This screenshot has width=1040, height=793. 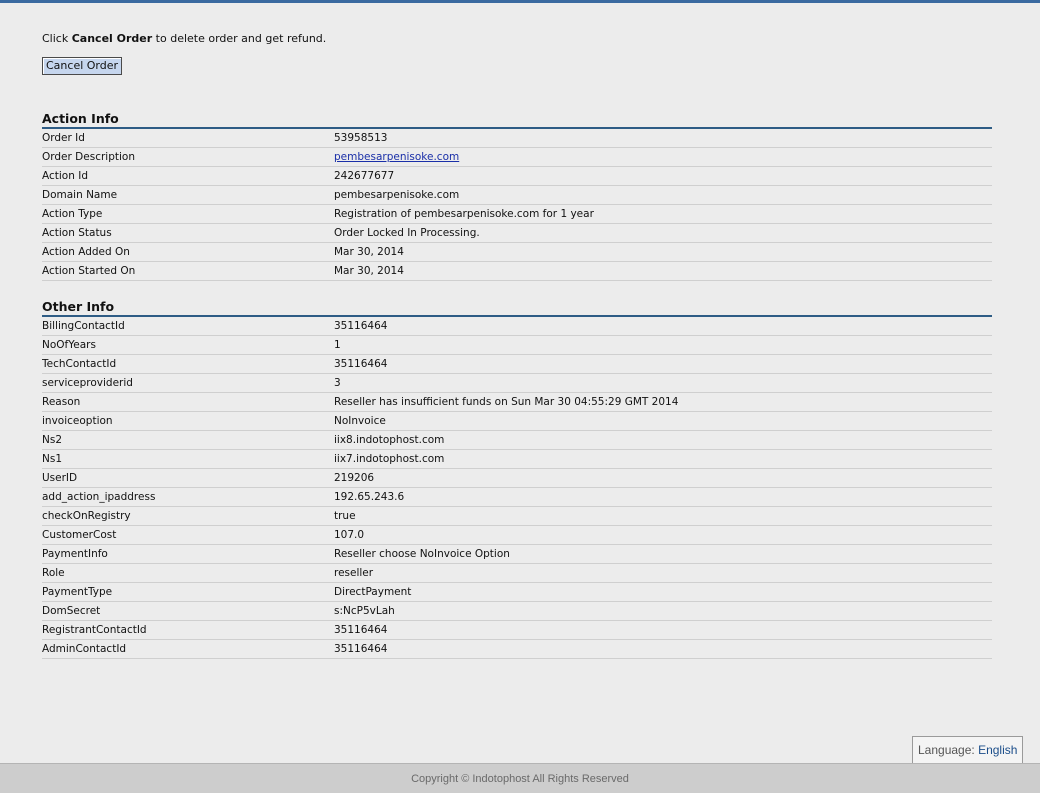 I want to click on row-value: reseller, so click(x=354, y=573).